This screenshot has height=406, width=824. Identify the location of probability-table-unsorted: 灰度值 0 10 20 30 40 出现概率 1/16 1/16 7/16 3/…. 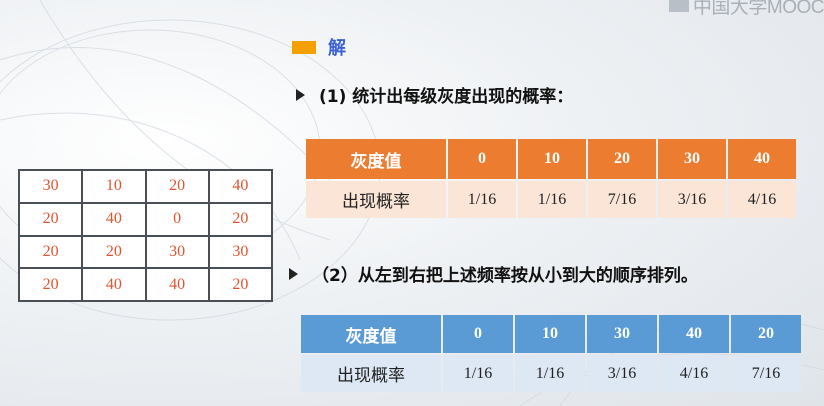
(551, 178).